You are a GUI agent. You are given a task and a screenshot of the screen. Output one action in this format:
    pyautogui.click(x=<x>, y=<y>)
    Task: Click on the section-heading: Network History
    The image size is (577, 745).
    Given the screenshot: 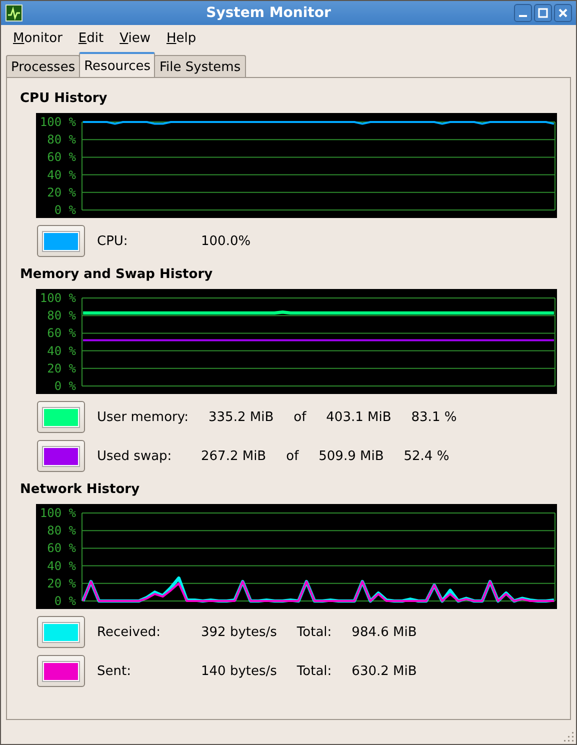 What is the action you would take?
    pyautogui.click(x=80, y=489)
    